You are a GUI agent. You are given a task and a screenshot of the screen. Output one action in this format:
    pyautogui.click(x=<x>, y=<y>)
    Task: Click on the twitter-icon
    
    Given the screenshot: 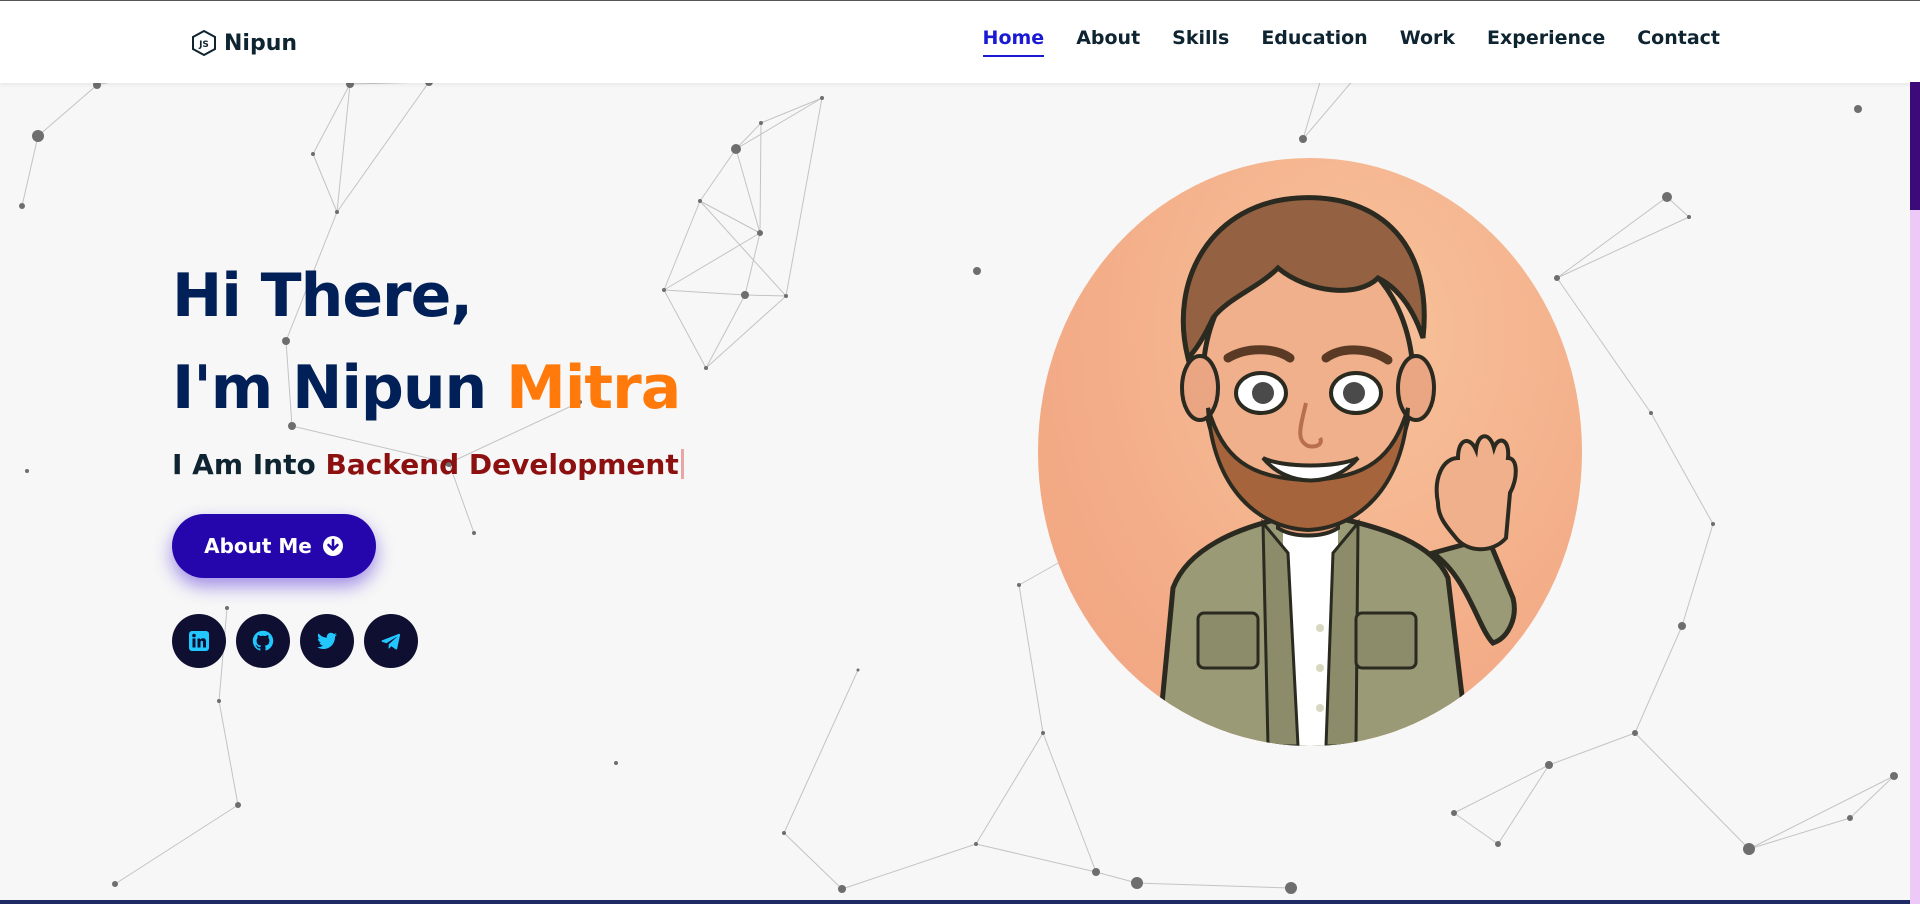 What is the action you would take?
    pyautogui.click(x=327, y=640)
    